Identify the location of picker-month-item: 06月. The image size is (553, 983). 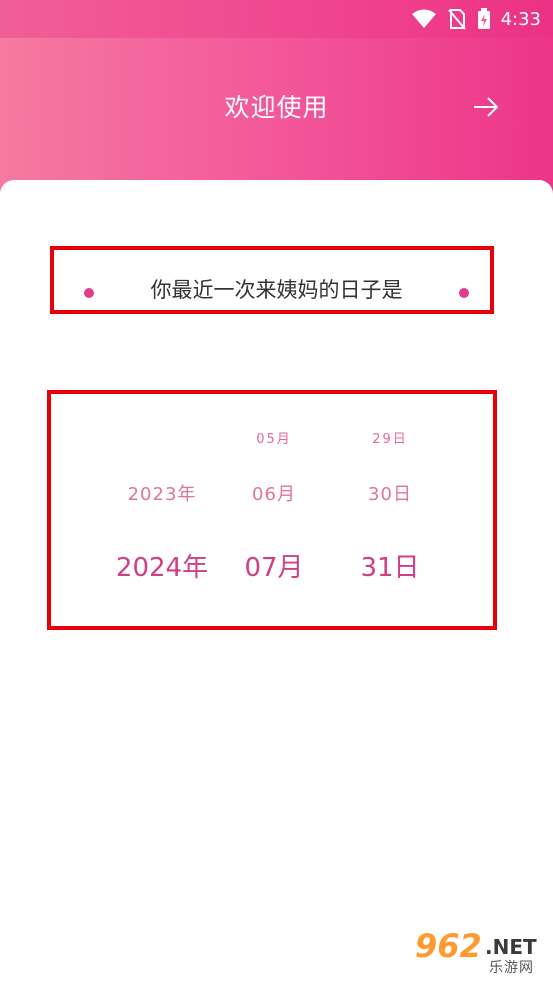
(274, 493).